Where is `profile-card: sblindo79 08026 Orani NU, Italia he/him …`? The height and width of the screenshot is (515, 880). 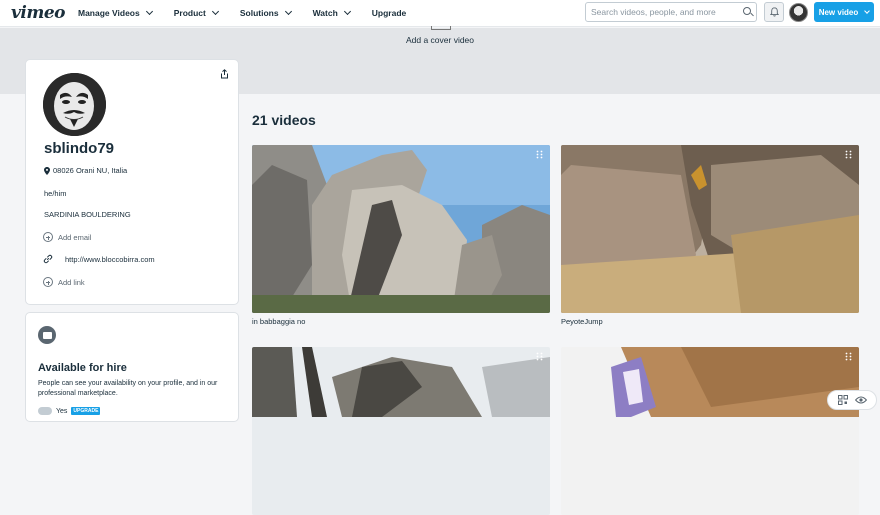
profile-card: sblindo79 08026 Orani NU, Italia he/him … is located at coordinates (132, 182).